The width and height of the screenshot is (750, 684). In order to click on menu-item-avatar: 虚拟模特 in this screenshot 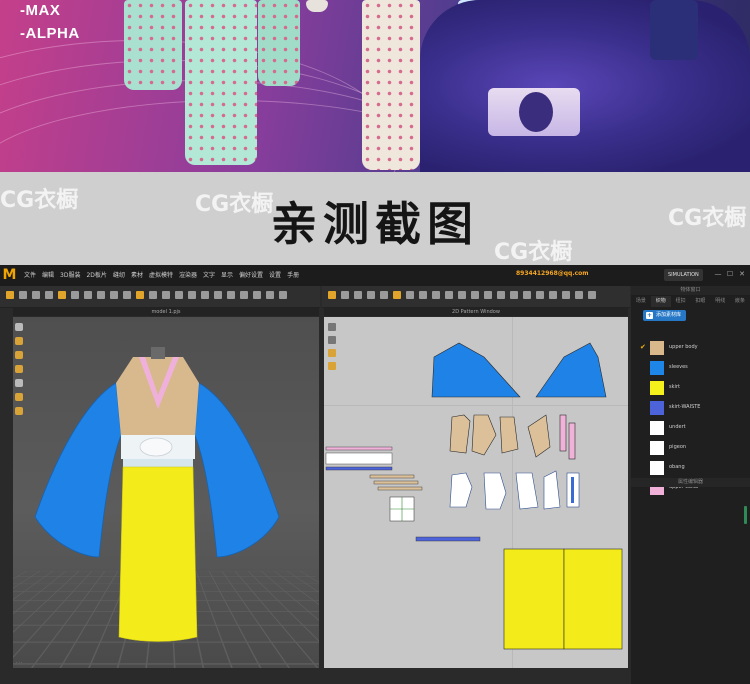, I will do `click(161, 275)`.